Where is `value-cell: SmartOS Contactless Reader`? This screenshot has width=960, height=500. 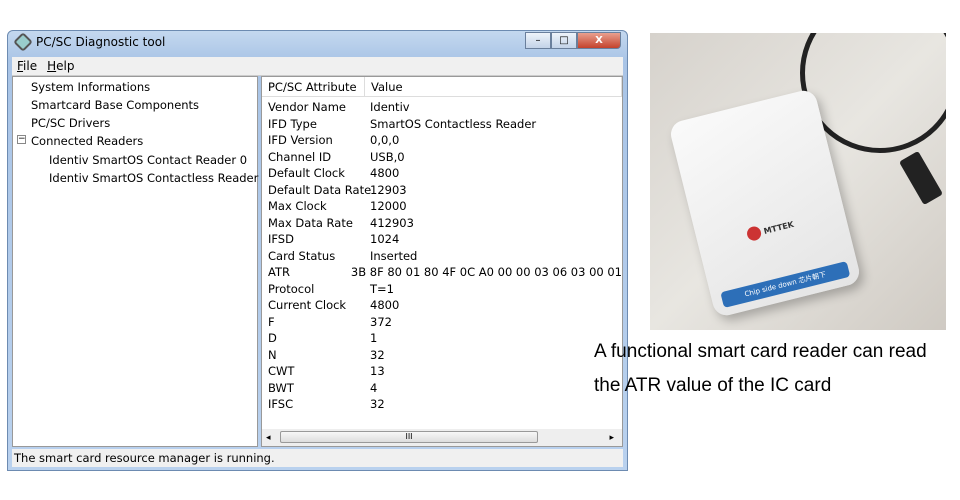 value-cell: SmartOS Contactless Reader is located at coordinates (453, 123).